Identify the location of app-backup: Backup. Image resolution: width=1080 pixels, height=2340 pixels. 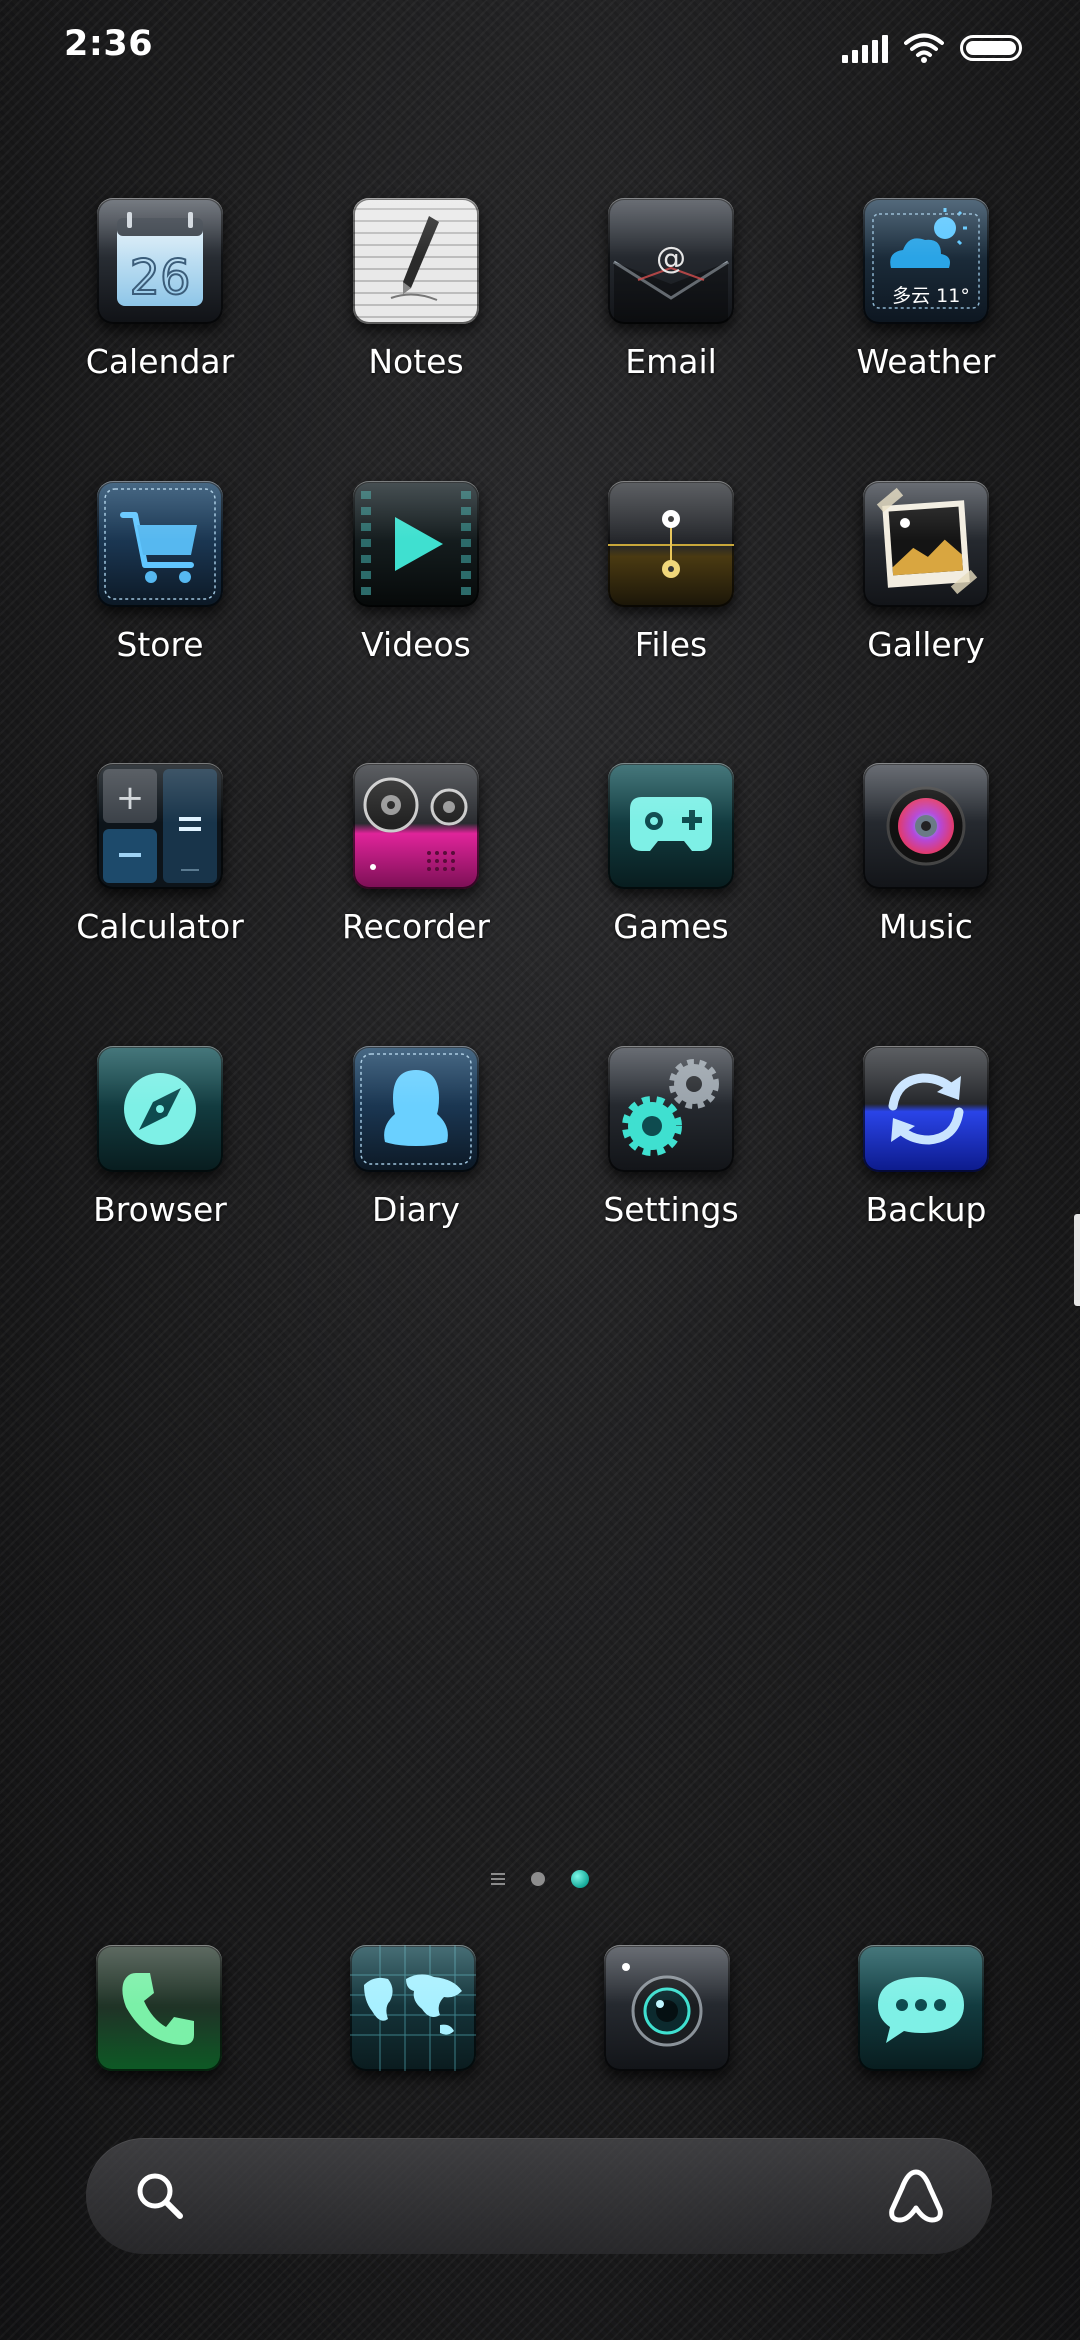
(926, 1161).